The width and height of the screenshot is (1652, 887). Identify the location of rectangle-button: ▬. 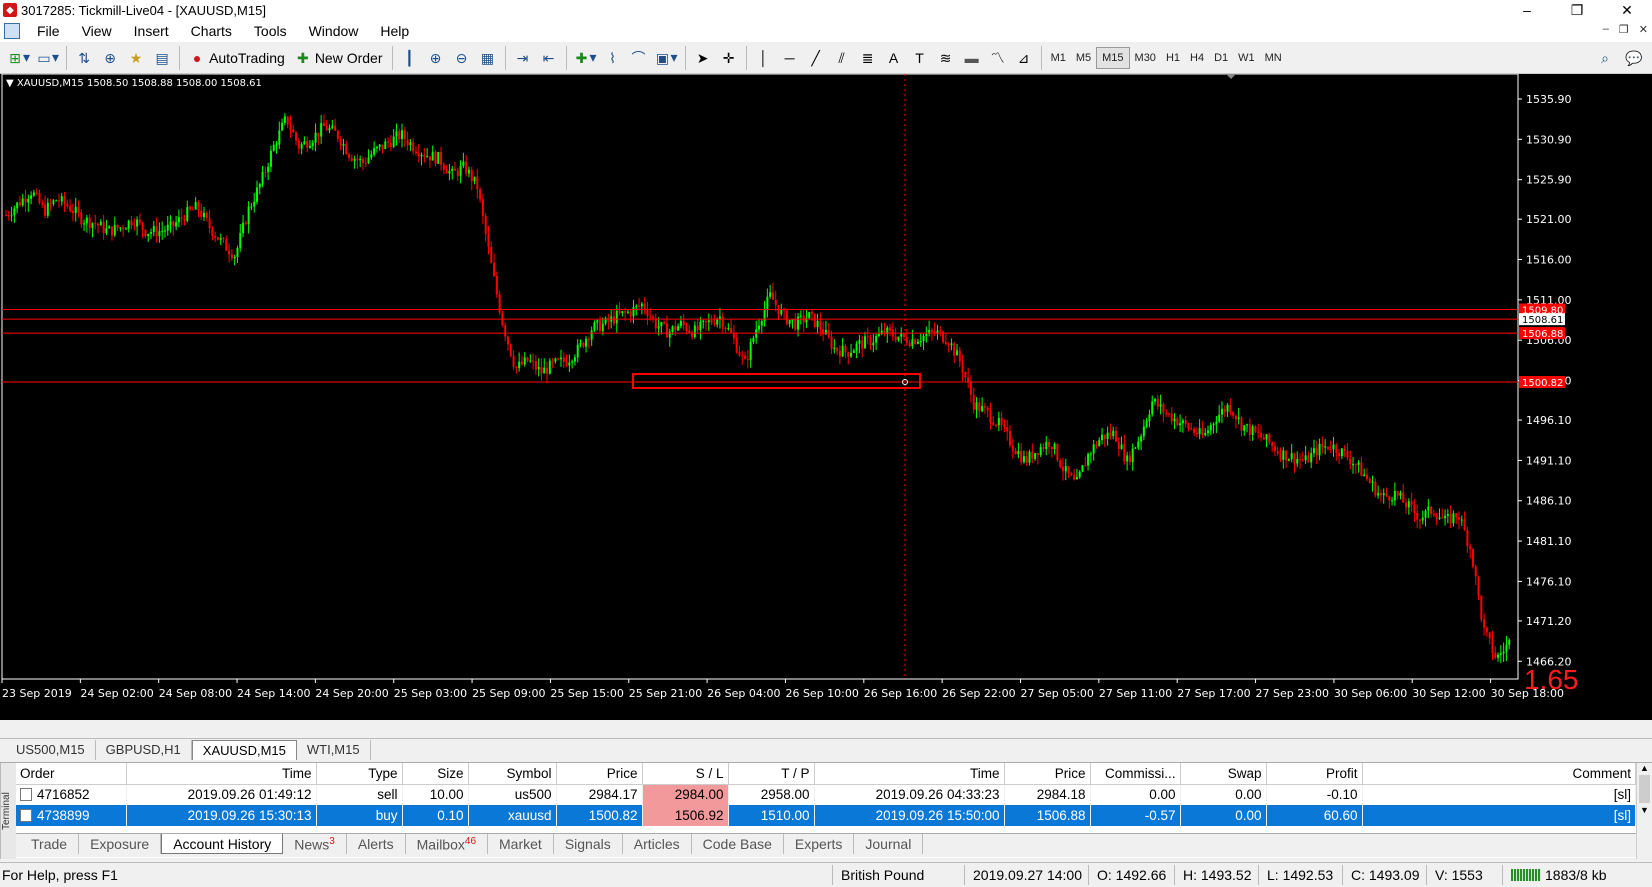
(972, 58).